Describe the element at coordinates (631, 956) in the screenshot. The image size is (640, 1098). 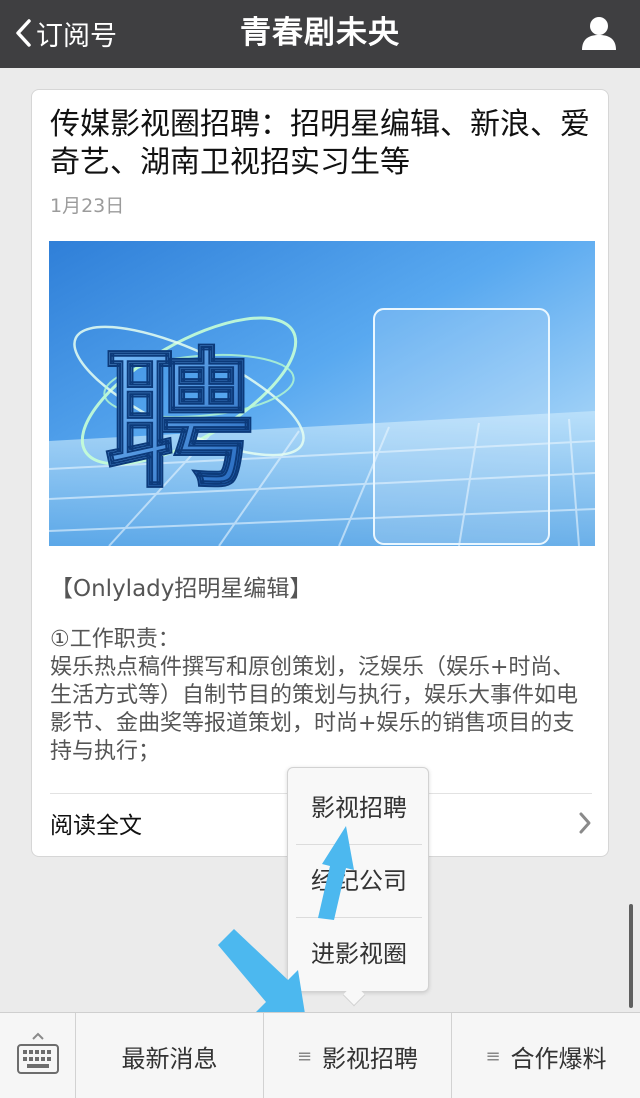
I see `scrollbar` at that location.